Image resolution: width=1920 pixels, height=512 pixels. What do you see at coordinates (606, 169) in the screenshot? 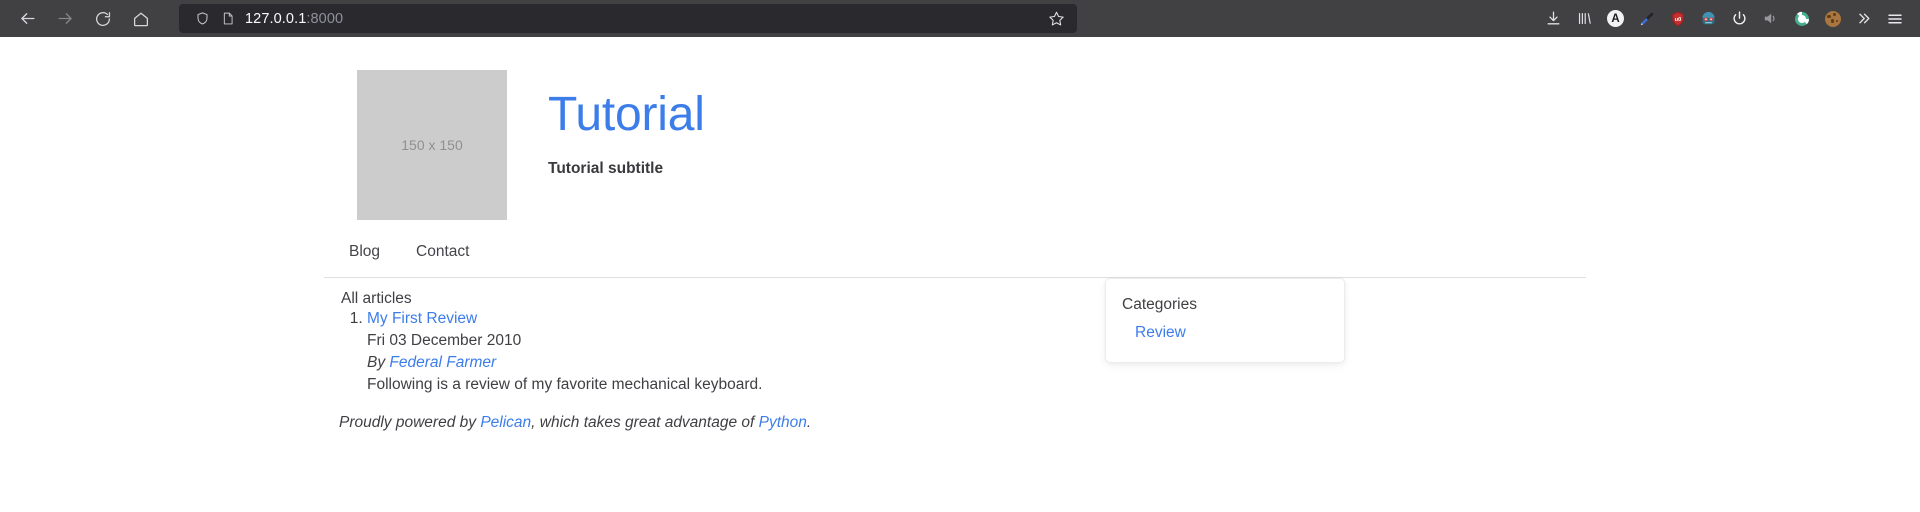
I see `site-subtitle: Tutorial subtitle` at bounding box center [606, 169].